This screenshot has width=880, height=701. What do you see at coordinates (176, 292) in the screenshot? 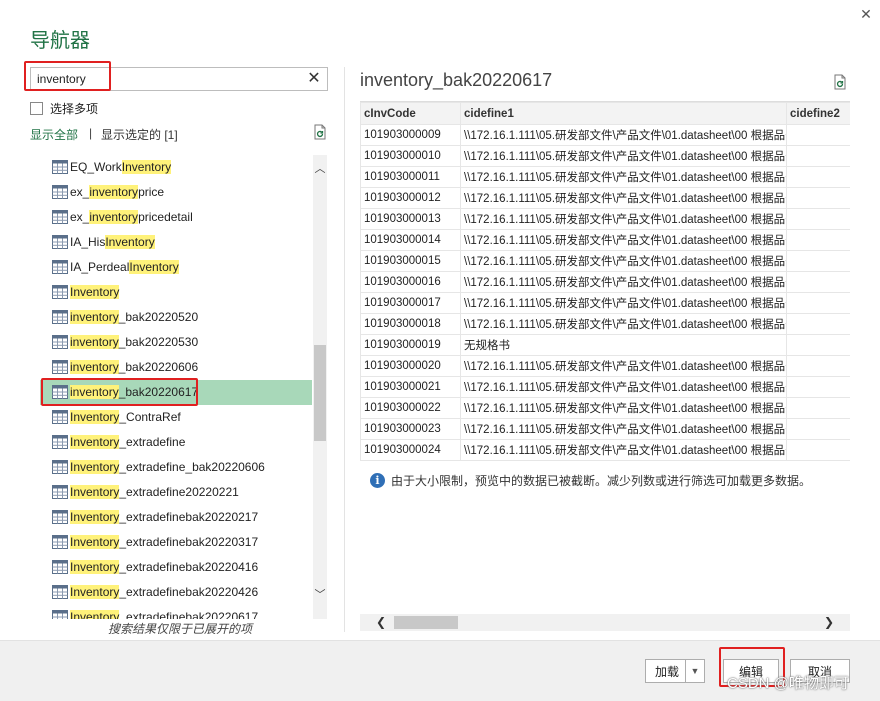
I see `list-item: Inventory` at bounding box center [176, 292].